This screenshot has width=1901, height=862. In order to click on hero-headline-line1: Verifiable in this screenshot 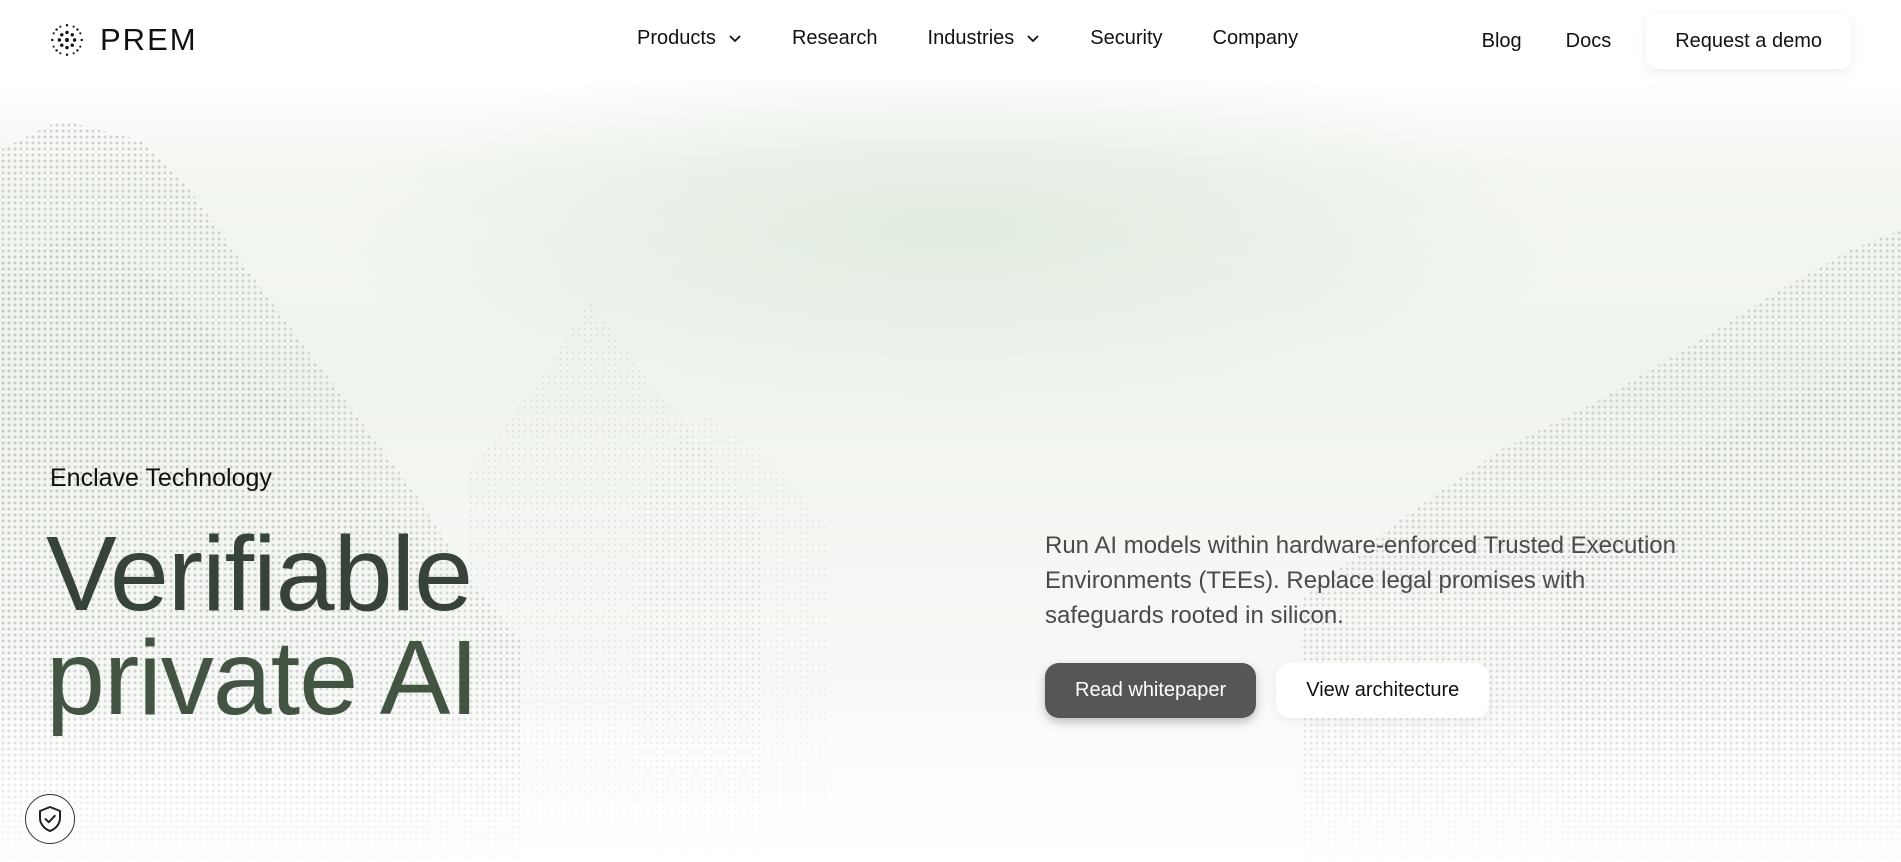, I will do `click(259, 574)`.